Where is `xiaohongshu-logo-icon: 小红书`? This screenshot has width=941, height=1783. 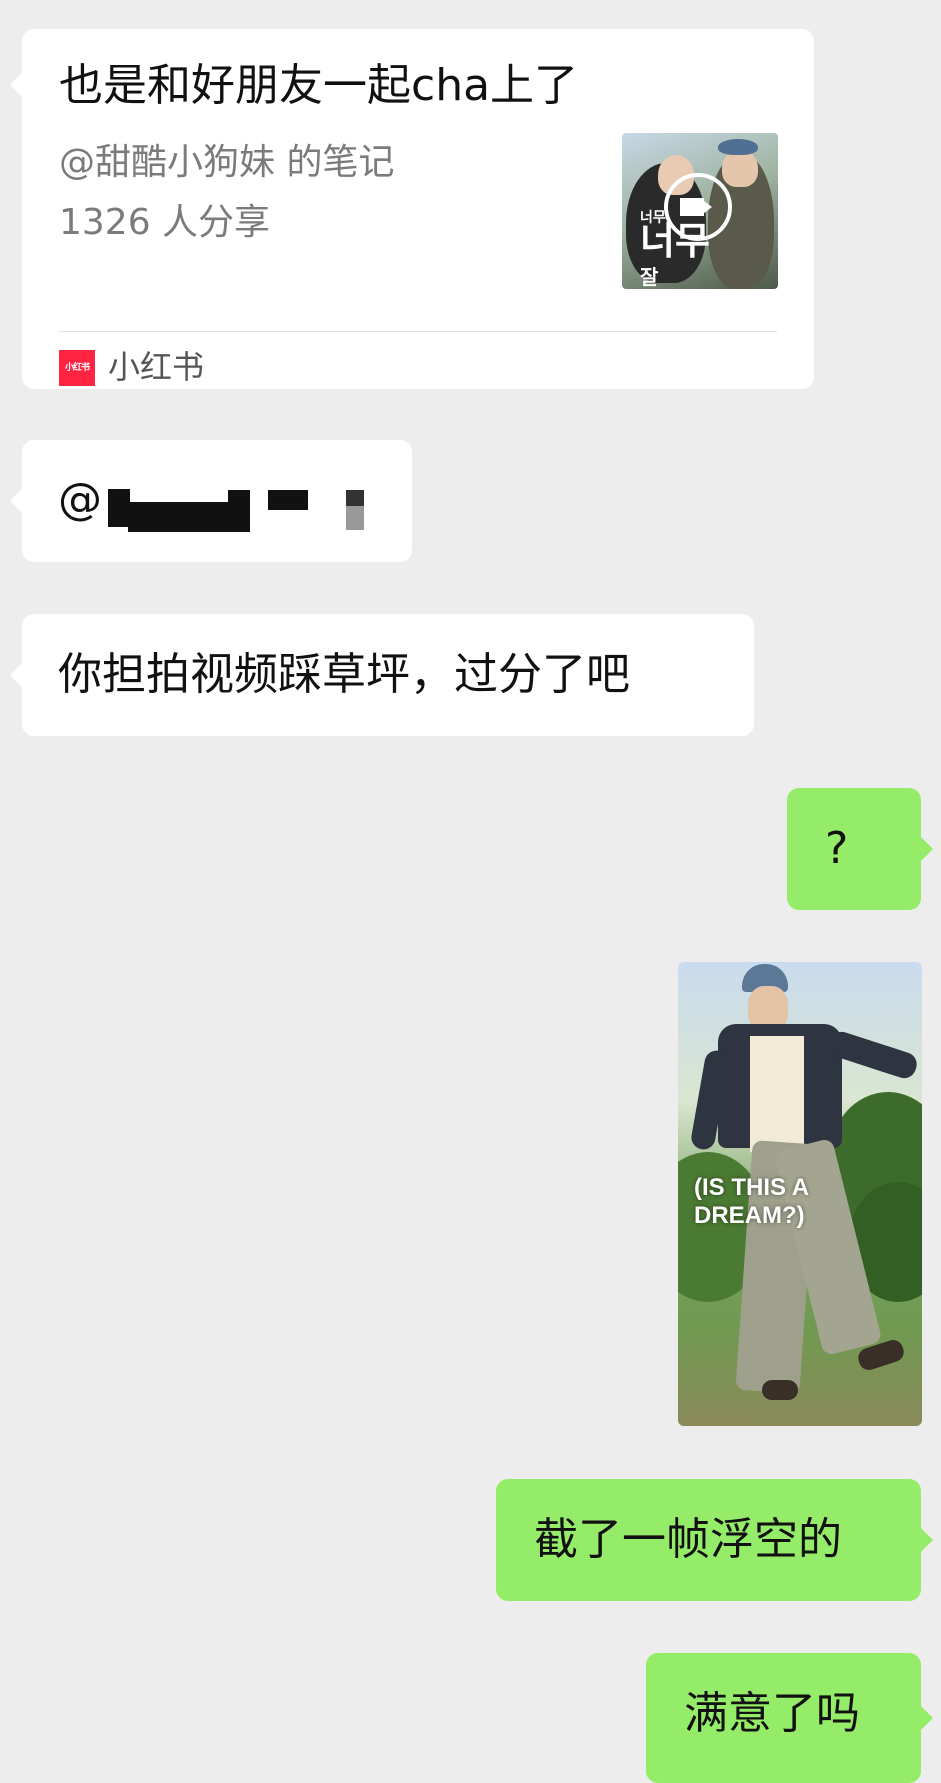 xiaohongshu-logo-icon: 小红书 is located at coordinates (77, 368).